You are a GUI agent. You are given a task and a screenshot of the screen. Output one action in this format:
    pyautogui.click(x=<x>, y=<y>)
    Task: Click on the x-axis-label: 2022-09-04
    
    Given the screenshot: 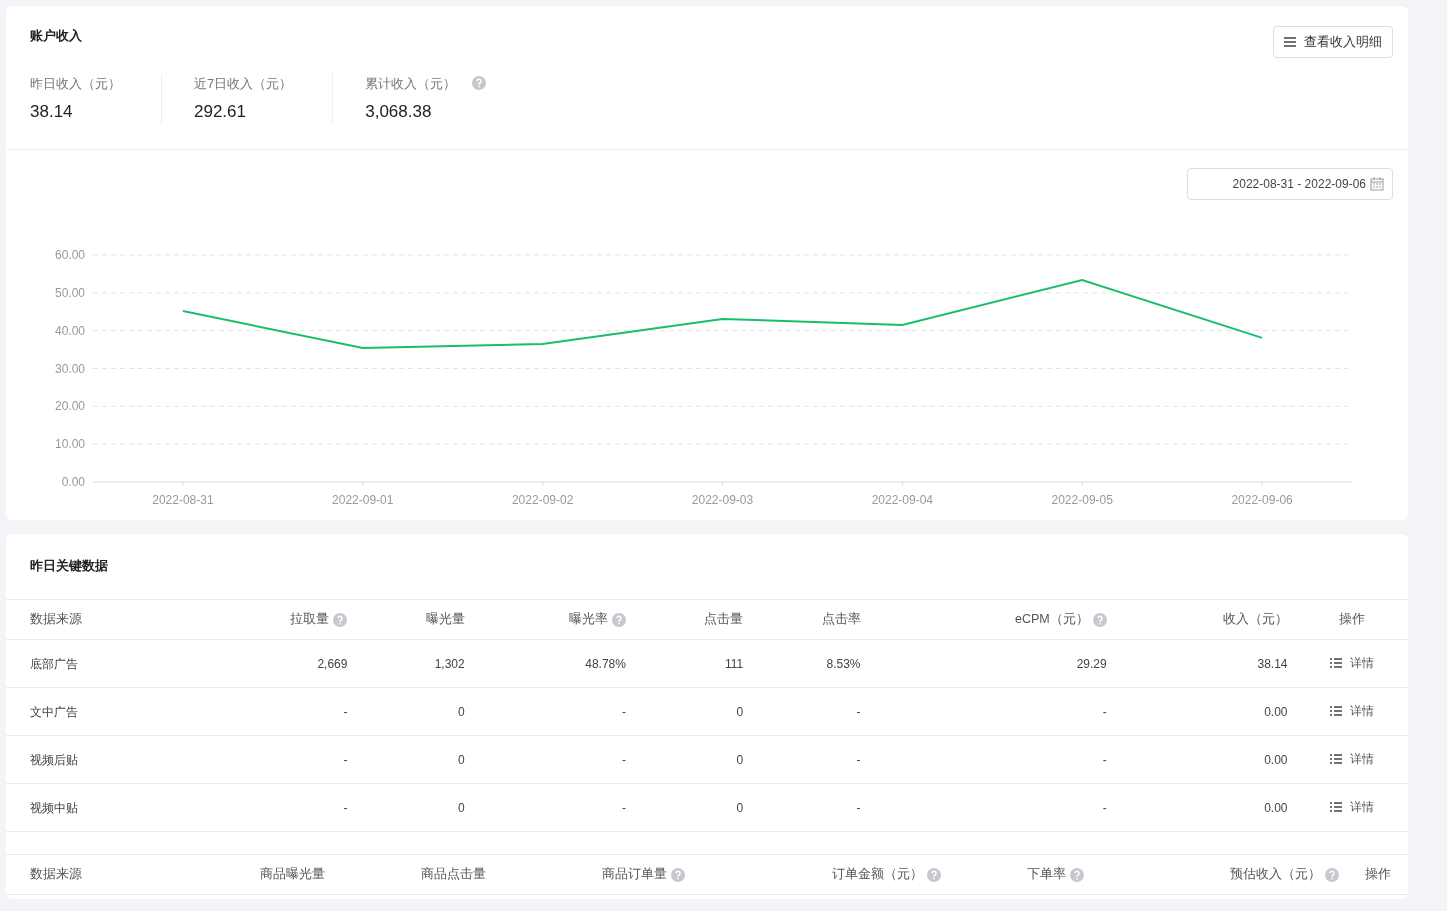 What is the action you would take?
    pyautogui.click(x=902, y=499)
    